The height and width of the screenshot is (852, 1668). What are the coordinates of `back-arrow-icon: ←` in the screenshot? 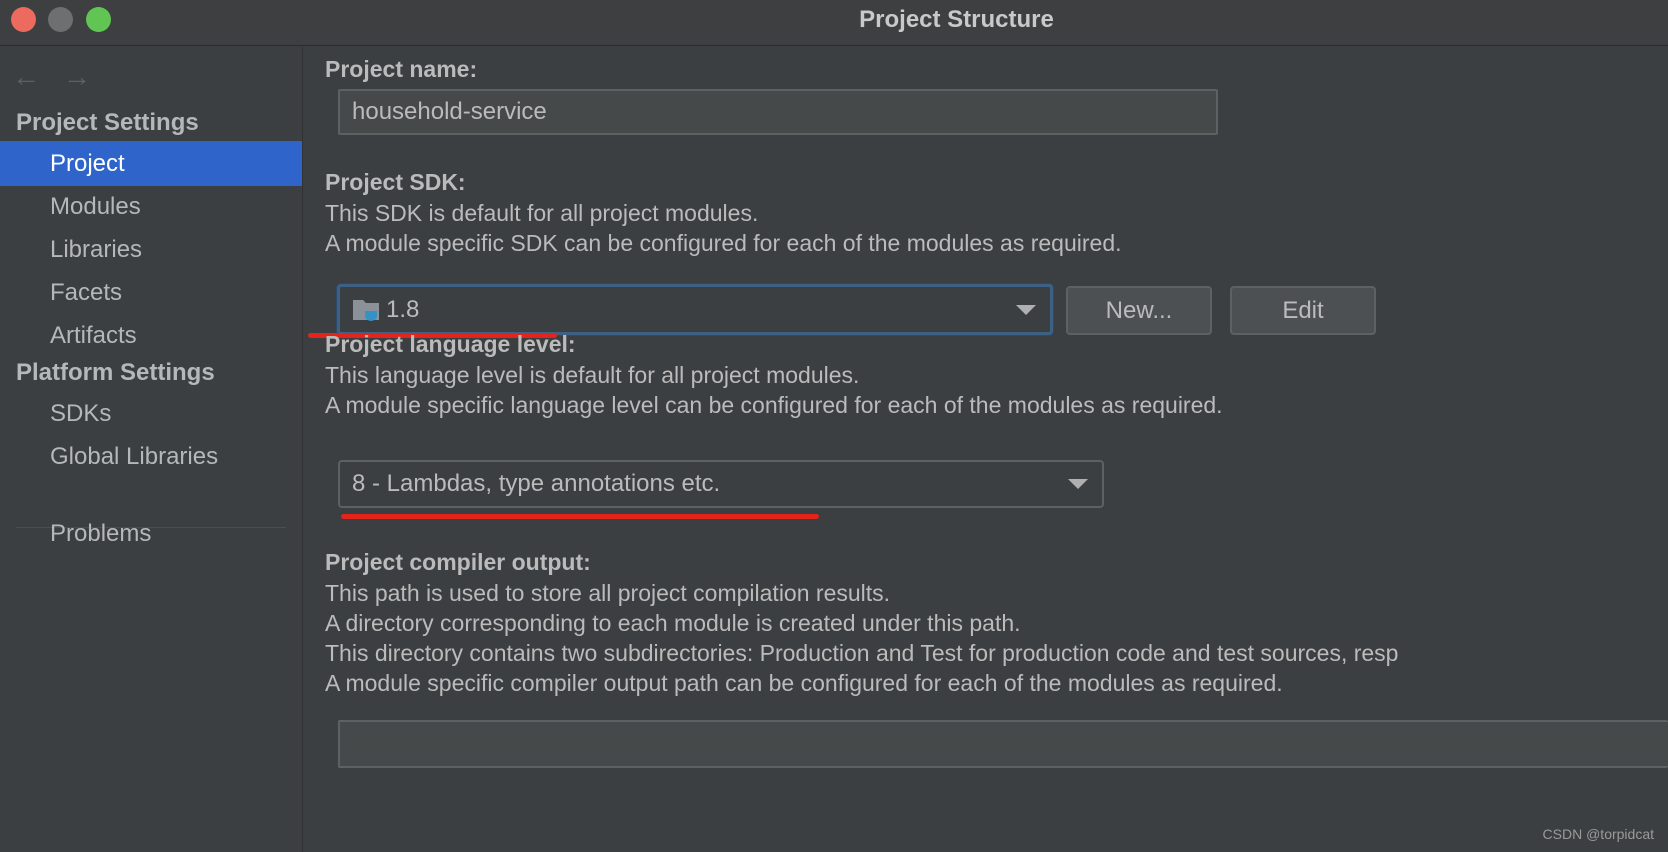 It's located at (26, 77).